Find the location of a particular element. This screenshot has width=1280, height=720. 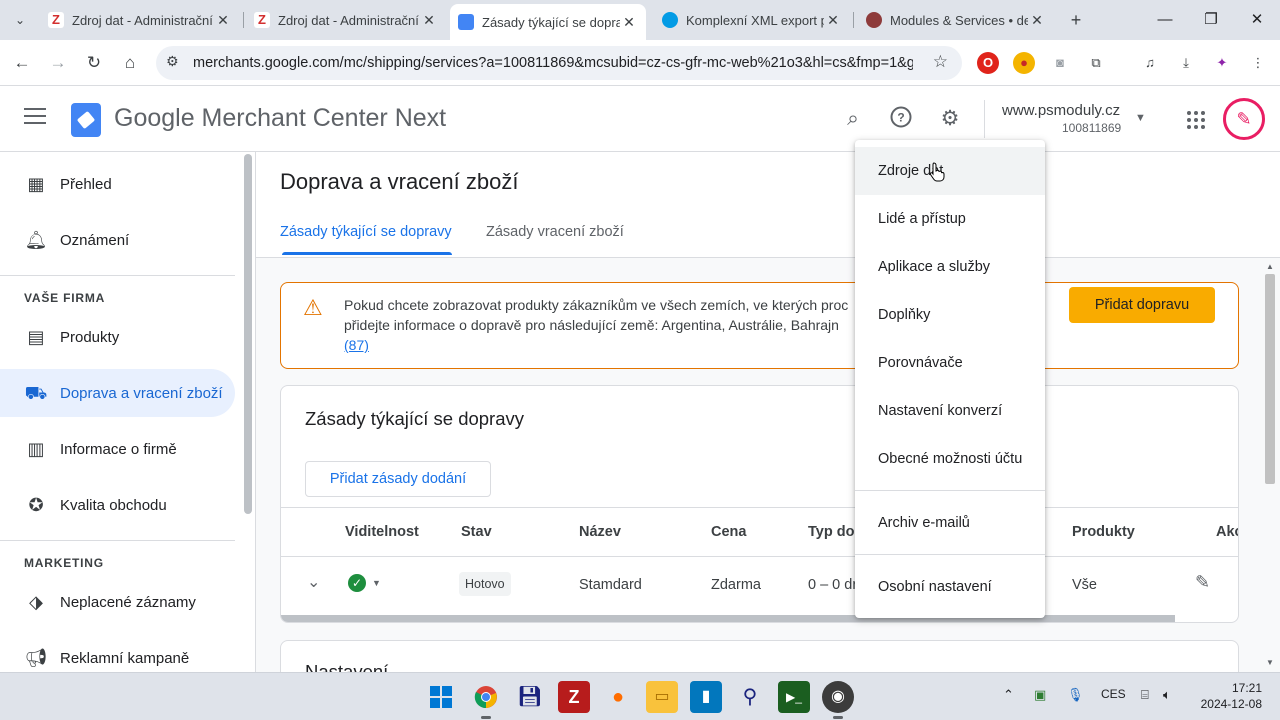

profile-extension-icon: ✦ is located at coordinates (1222, 63).